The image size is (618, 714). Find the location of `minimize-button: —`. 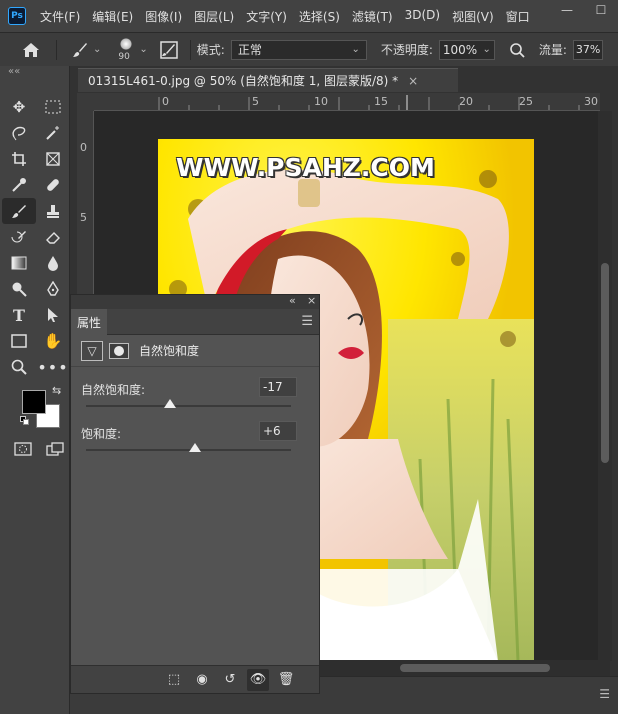

minimize-button: — is located at coordinates (567, 10).